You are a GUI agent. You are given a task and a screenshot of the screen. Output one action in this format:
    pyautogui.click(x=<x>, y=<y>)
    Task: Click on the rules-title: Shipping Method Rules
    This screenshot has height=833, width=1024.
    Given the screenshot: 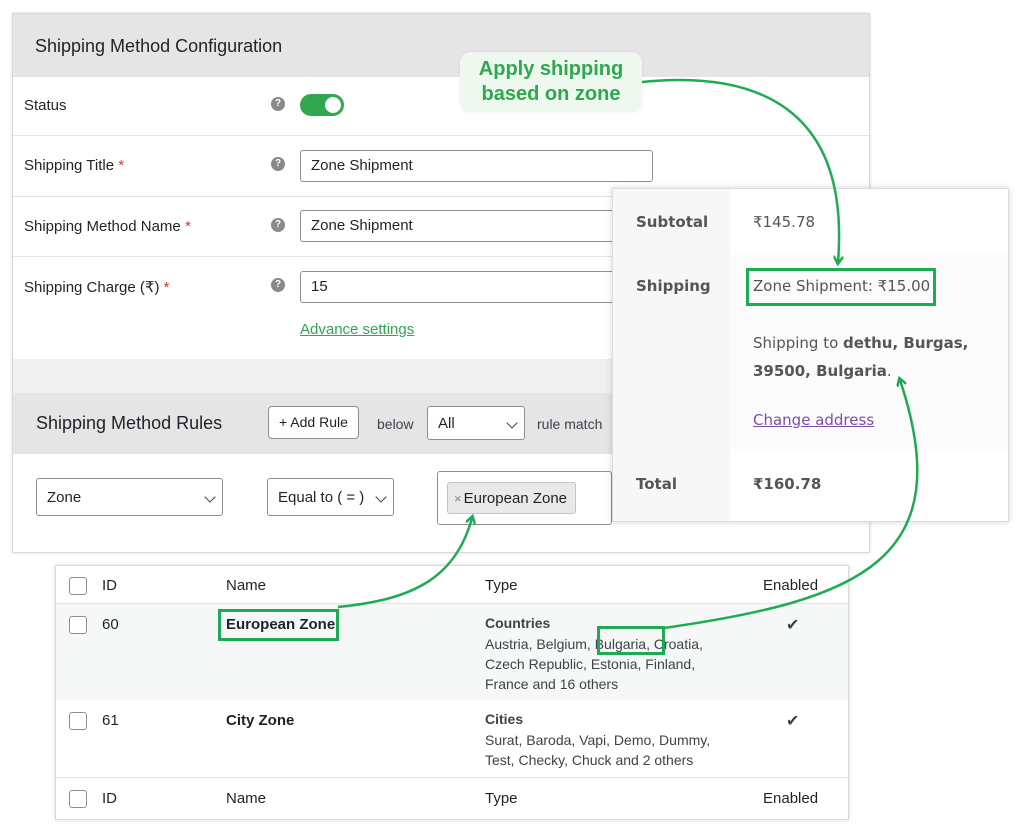 What is the action you would take?
    pyautogui.click(x=129, y=423)
    